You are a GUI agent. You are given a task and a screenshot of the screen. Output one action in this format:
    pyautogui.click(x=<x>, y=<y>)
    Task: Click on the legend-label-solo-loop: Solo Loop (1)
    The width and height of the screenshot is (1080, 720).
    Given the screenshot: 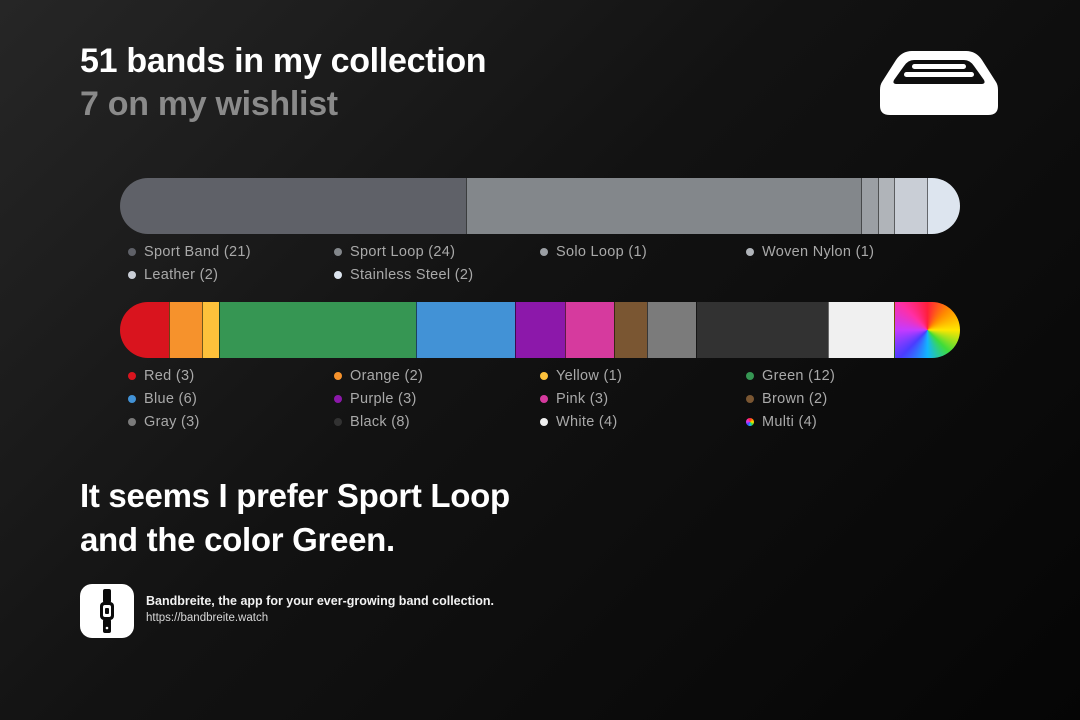 What is the action you would take?
    pyautogui.click(x=601, y=252)
    